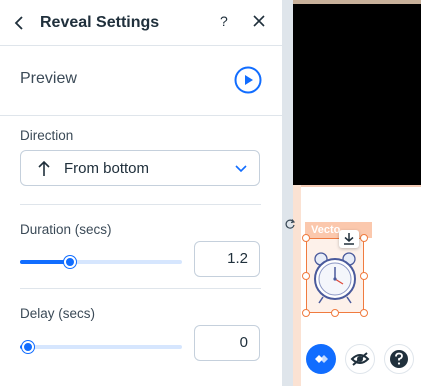 The image size is (421, 386). I want to click on chevron-left-icon, so click(20, 23).